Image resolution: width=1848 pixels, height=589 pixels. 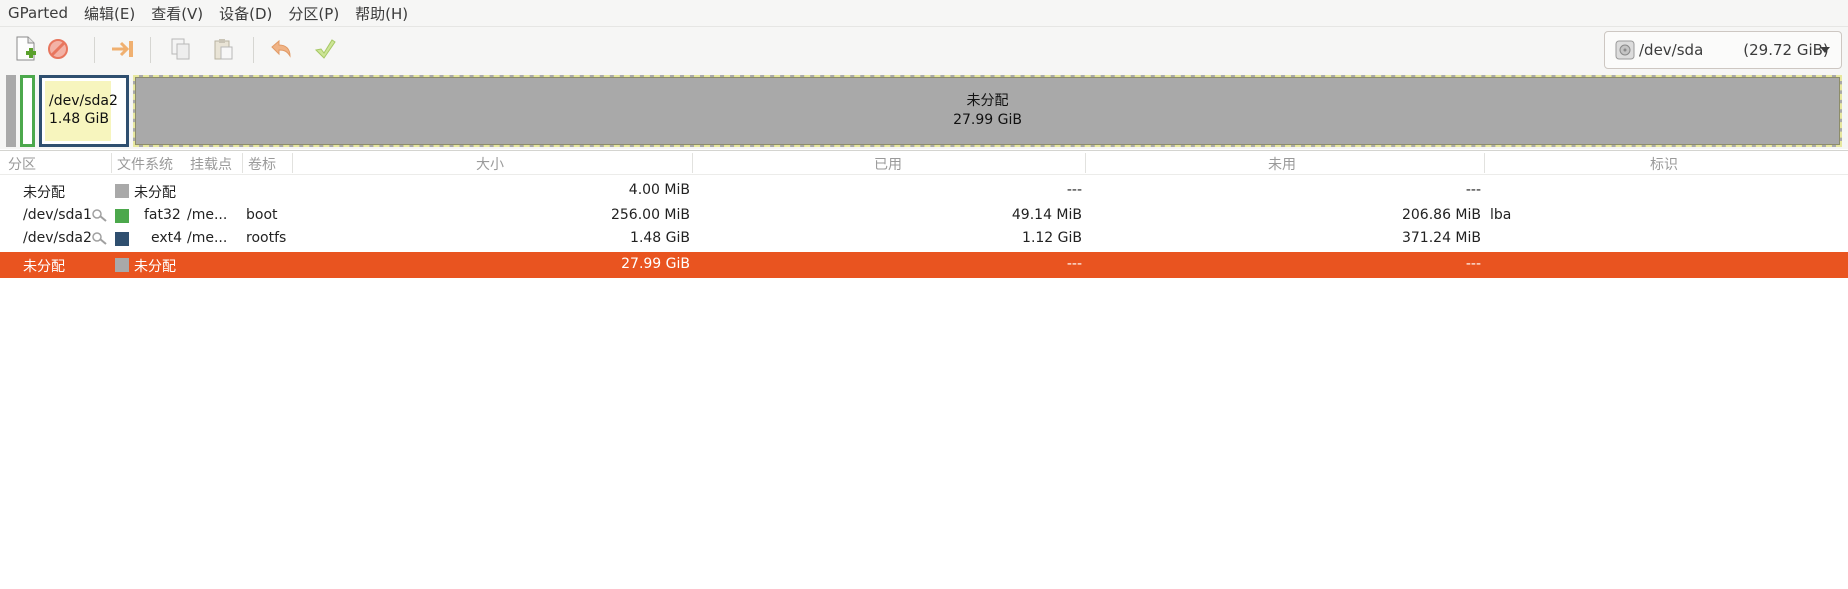 I want to click on diskmap-unallocated-label: 未分配 27.99 GiB, so click(x=987, y=111).